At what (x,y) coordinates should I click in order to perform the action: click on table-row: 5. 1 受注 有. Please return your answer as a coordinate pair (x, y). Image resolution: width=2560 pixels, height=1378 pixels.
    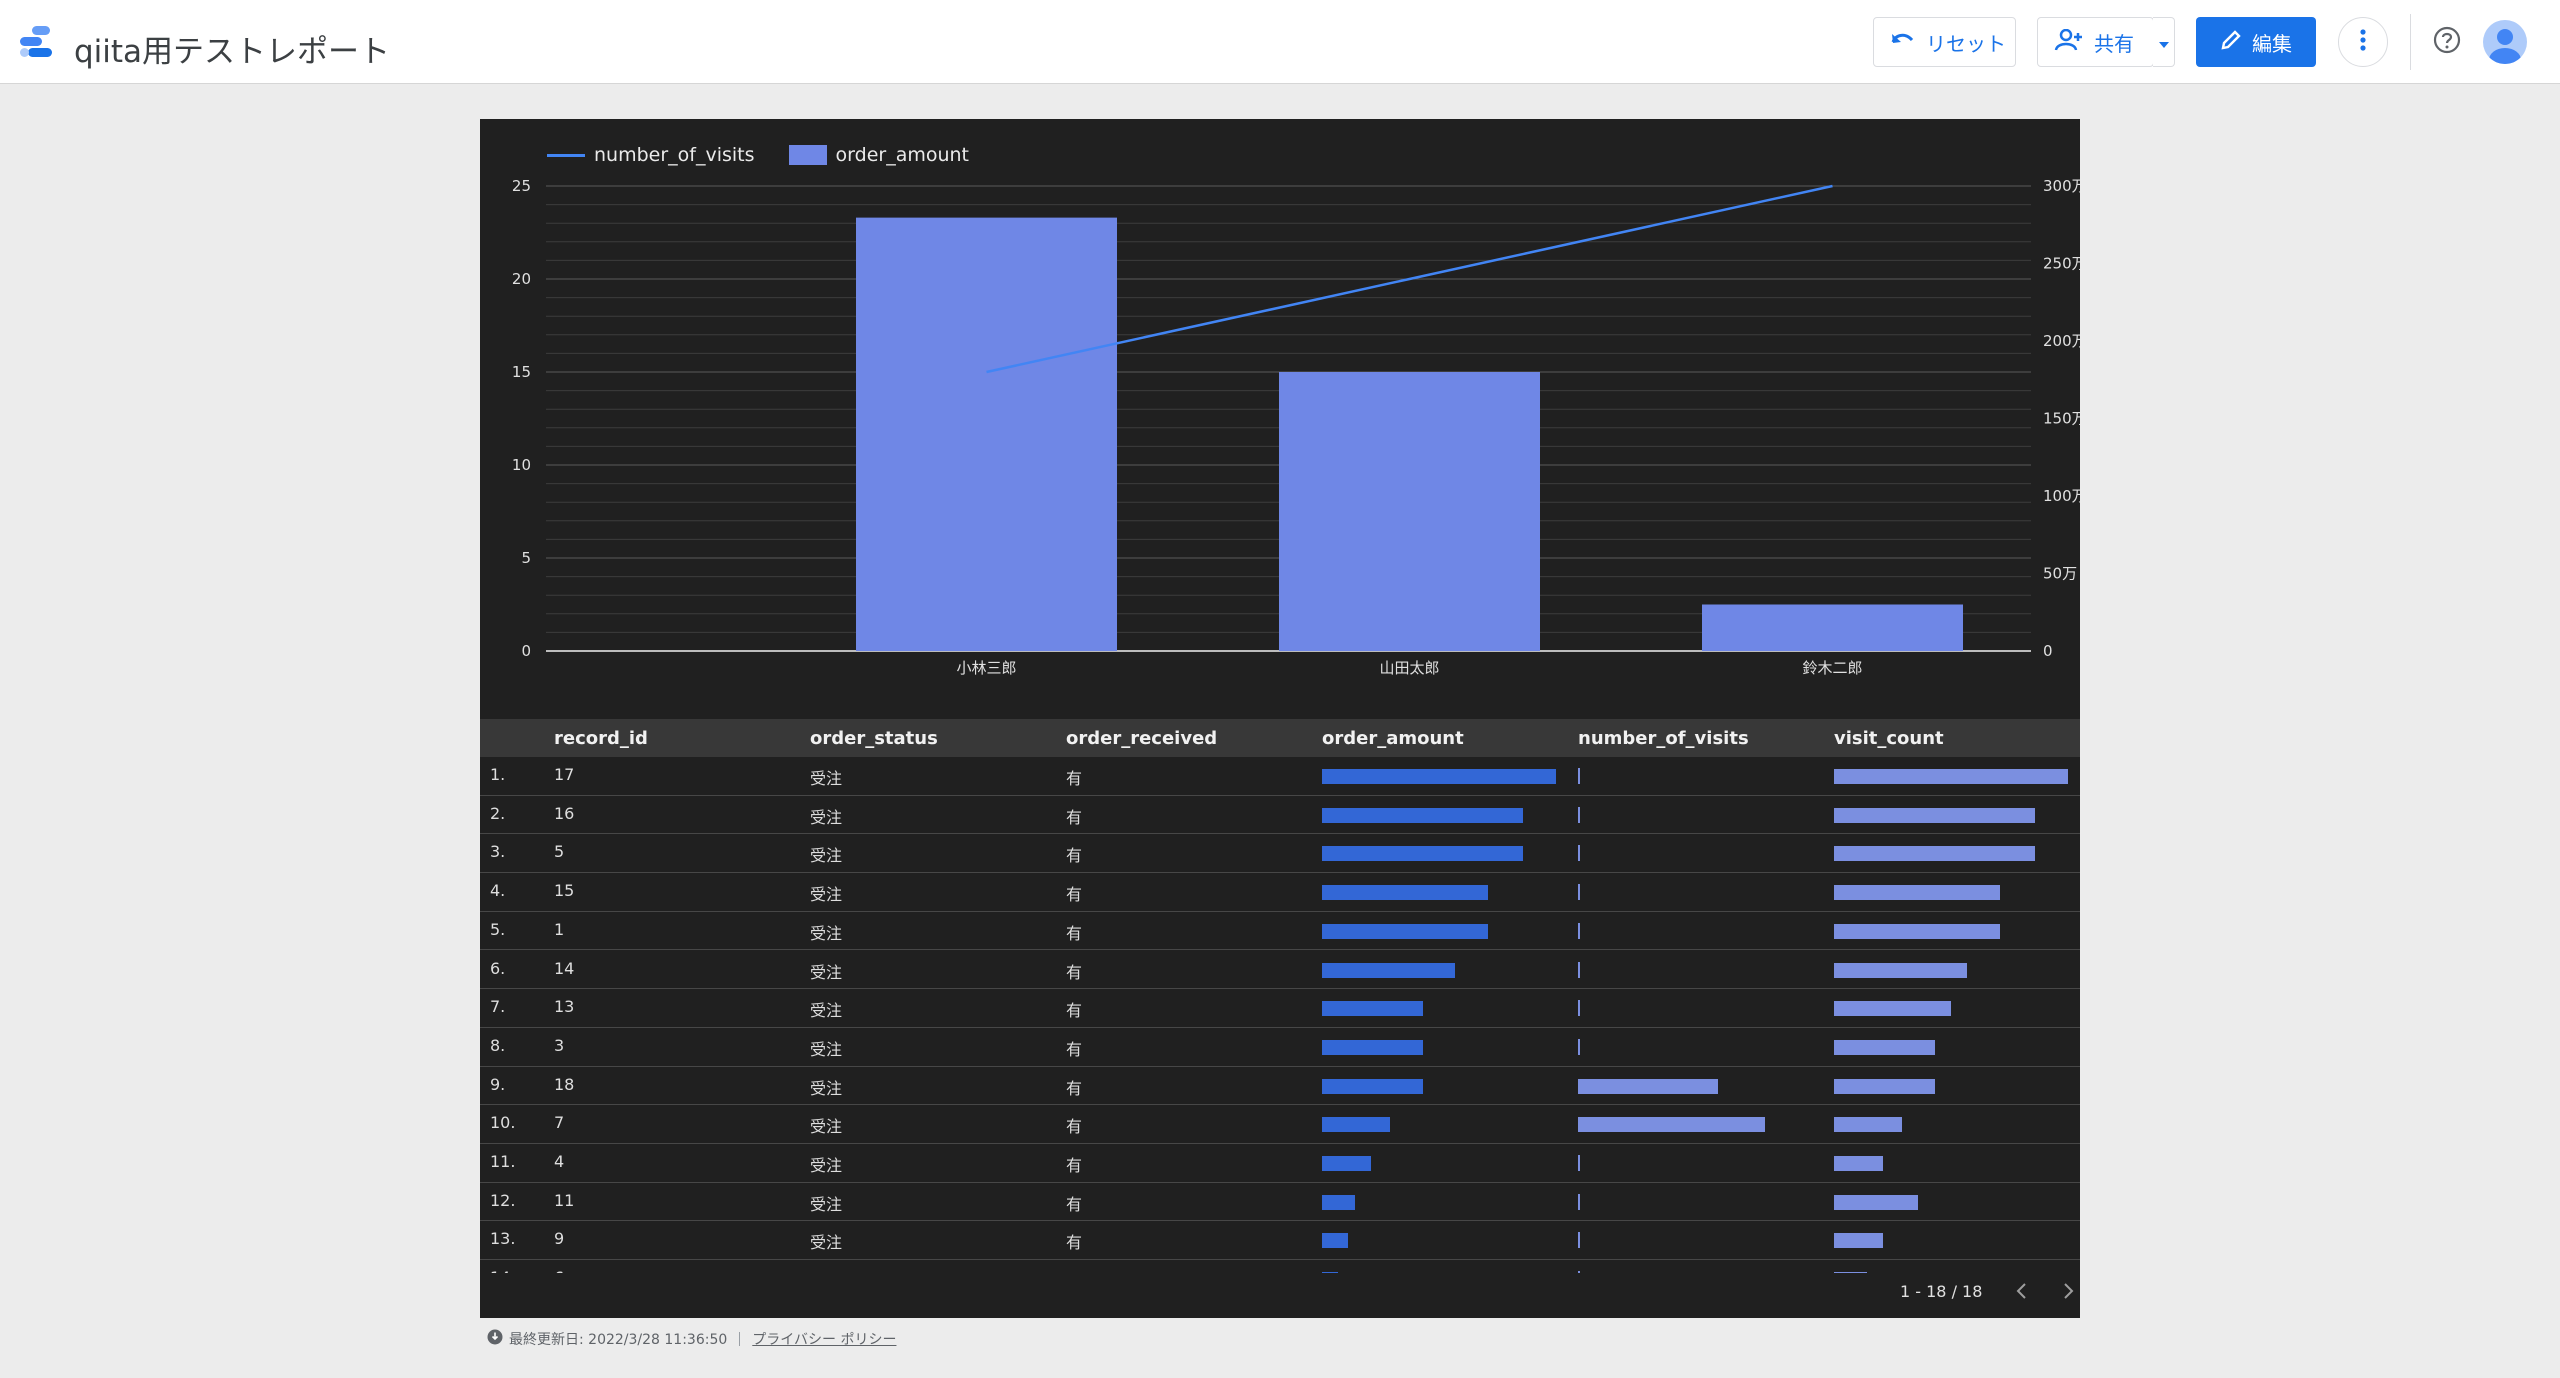
    Looking at the image, I should click on (1280, 931).